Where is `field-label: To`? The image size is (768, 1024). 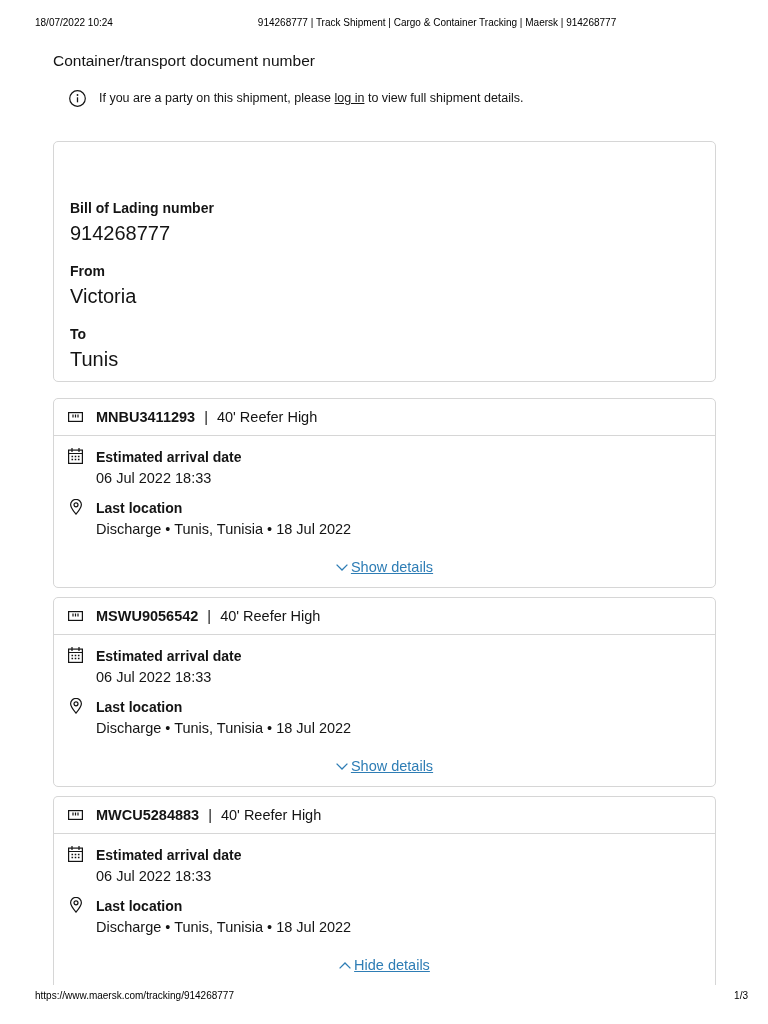 field-label: To is located at coordinates (78, 334).